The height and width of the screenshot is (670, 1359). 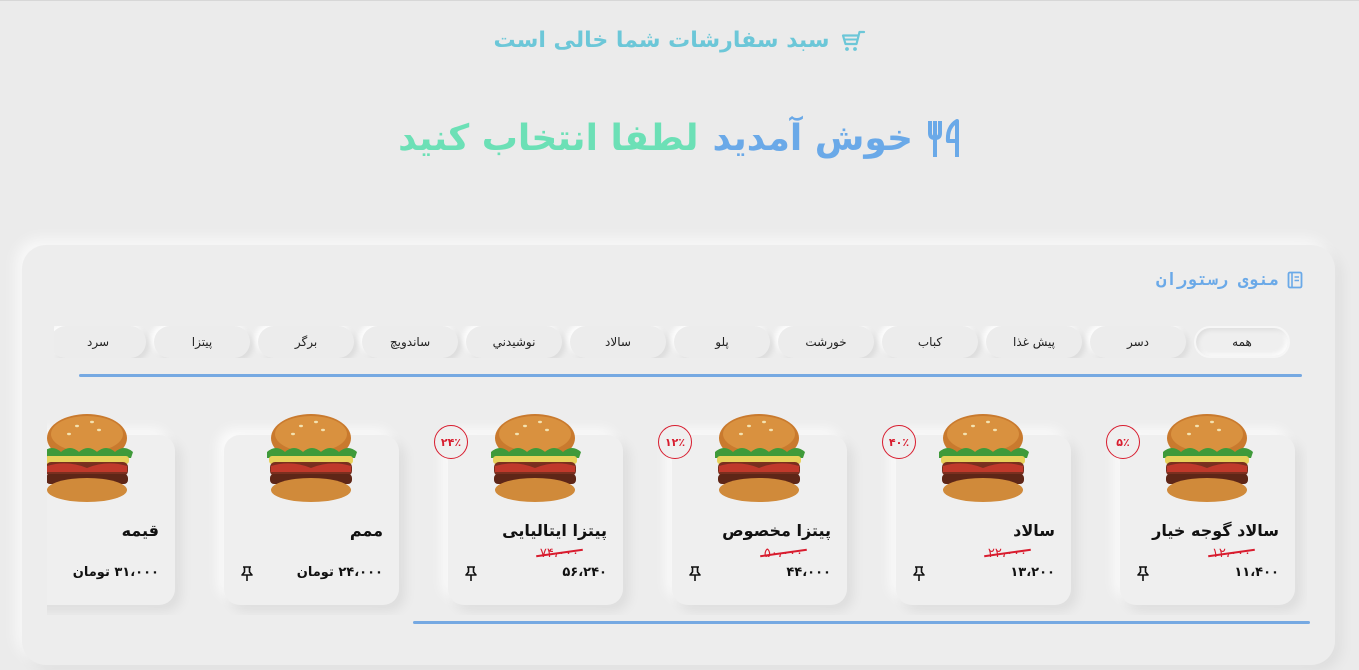 I want to click on product-card: ۵٪ سالاد گوجه خیار ۱۲،۰۰۰ ۱۱،۴۰۰, so click(x=1200, y=520).